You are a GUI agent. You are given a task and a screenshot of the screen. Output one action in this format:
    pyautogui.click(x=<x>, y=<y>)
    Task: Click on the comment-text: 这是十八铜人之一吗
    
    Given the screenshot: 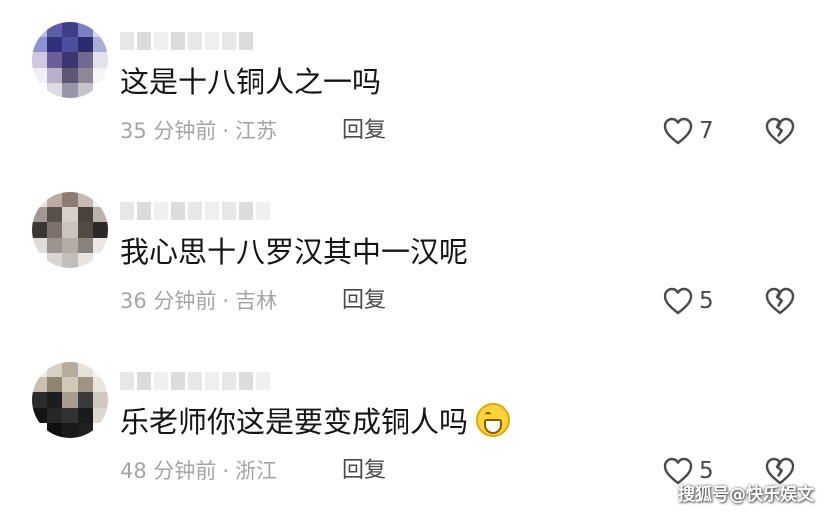 What is the action you would take?
    pyautogui.click(x=251, y=82)
    